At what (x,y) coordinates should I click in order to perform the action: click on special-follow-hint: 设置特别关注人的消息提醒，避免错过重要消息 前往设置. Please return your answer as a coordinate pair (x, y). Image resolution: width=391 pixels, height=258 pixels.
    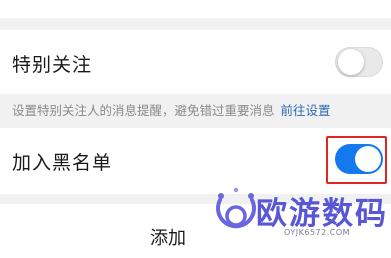
    Looking at the image, I should click on (171, 109).